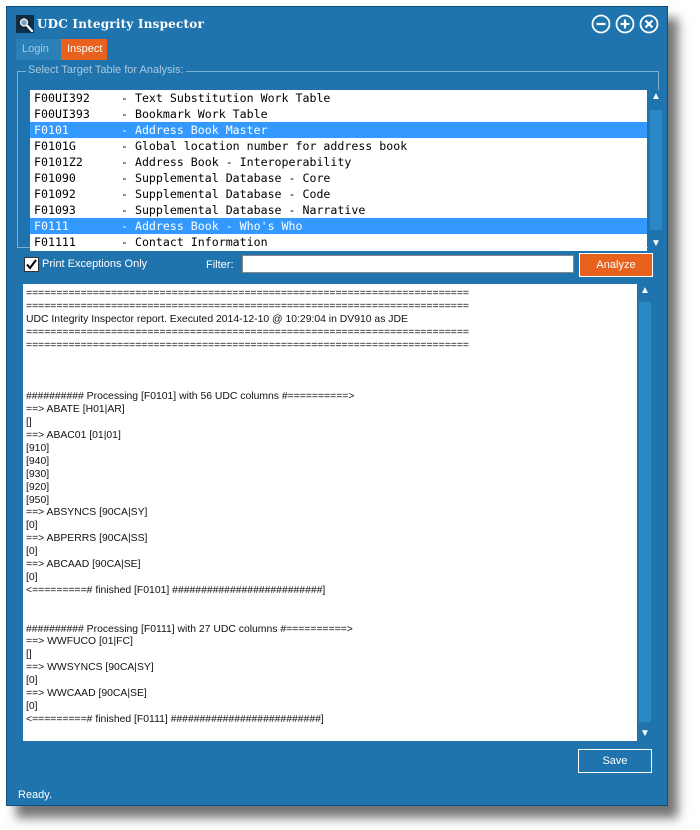  What do you see at coordinates (86, 694) in the screenshot?
I see `report-line: ==> WWCAAD [90CA|SE]` at bounding box center [86, 694].